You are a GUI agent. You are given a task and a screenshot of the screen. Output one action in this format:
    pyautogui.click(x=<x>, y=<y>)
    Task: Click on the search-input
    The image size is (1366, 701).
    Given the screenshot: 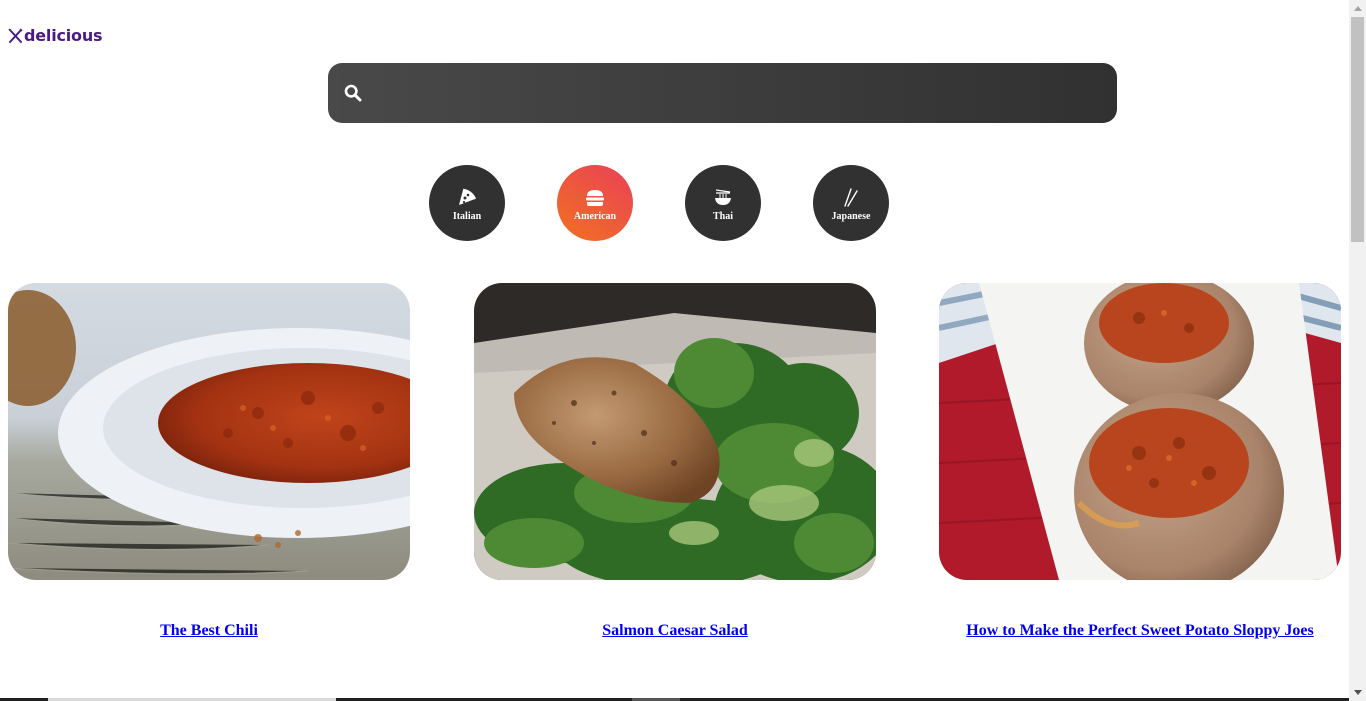 What is the action you would take?
    pyautogui.click(x=739, y=93)
    